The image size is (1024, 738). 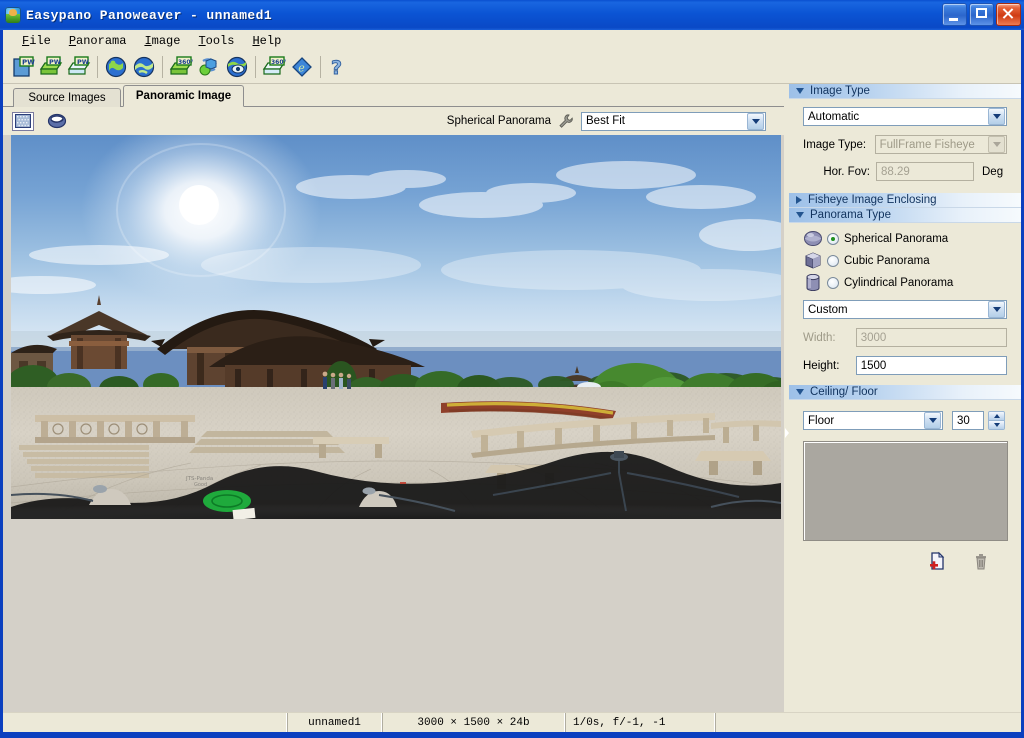 I want to click on add-image-icon, so click(x=937, y=561).